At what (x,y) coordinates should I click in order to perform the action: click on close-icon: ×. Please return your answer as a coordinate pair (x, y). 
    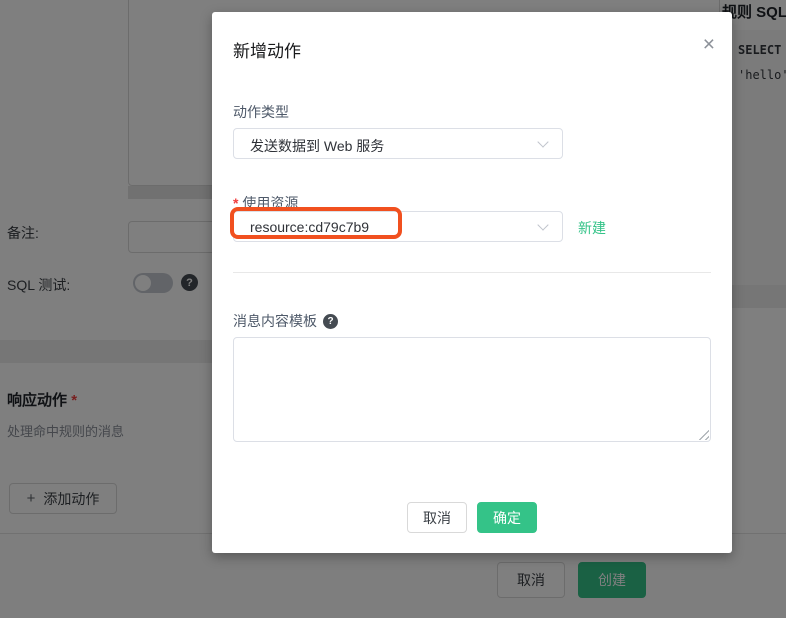
    Looking at the image, I should click on (709, 44).